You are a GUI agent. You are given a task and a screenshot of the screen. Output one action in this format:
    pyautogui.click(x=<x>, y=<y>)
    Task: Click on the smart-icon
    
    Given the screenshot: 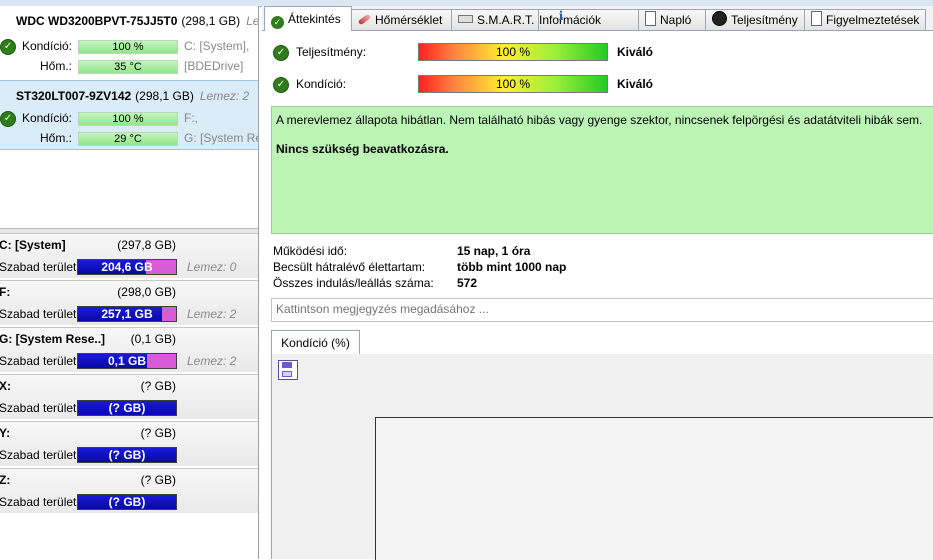 What is the action you would take?
    pyautogui.click(x=465, y=19)
    